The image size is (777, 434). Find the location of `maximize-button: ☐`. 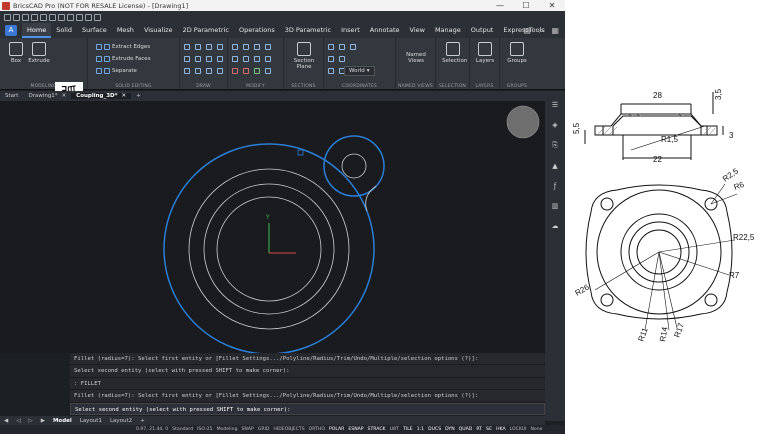

maximize-button: ☐ is located at coordinates (526, 5).